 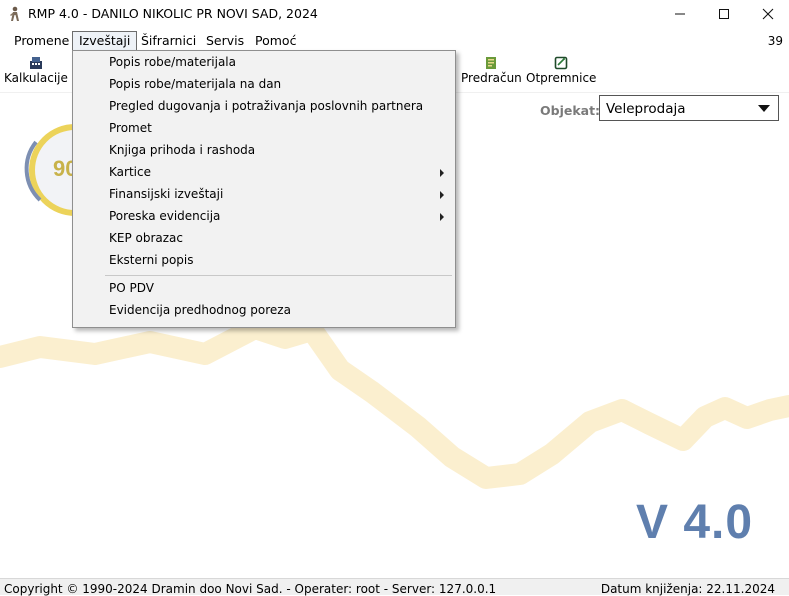 I want to click on menu-izvestaji: Izveštaji, so click(x=105, y=41).